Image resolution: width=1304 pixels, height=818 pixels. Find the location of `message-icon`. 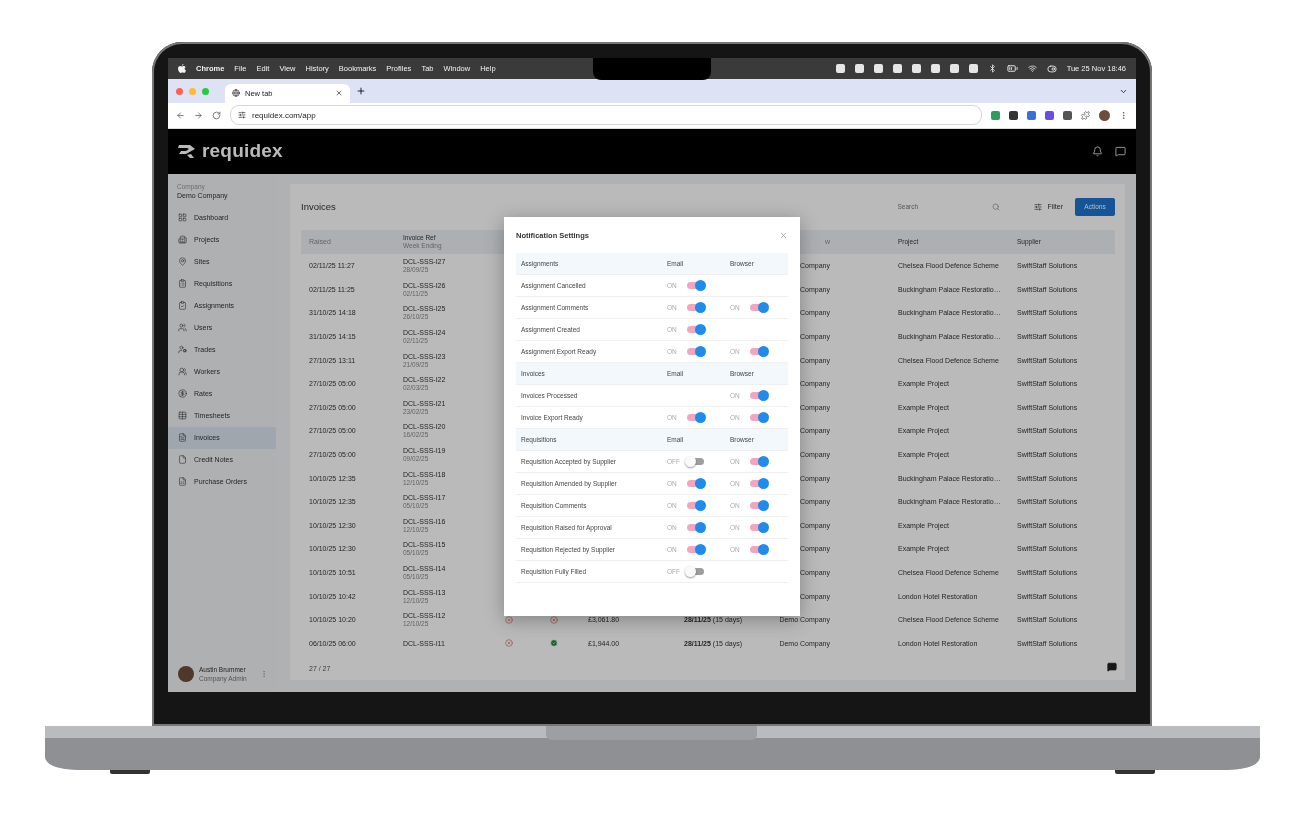

message-icon is located at coordinates (1120, 151).